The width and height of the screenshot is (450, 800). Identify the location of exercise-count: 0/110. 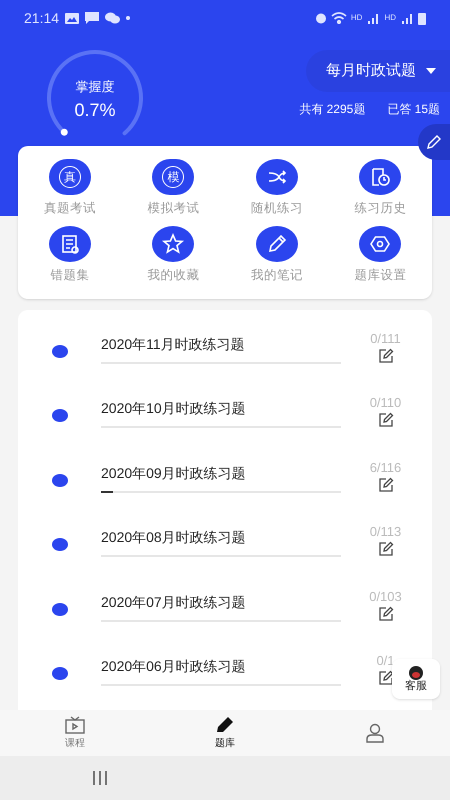
(386, 403).